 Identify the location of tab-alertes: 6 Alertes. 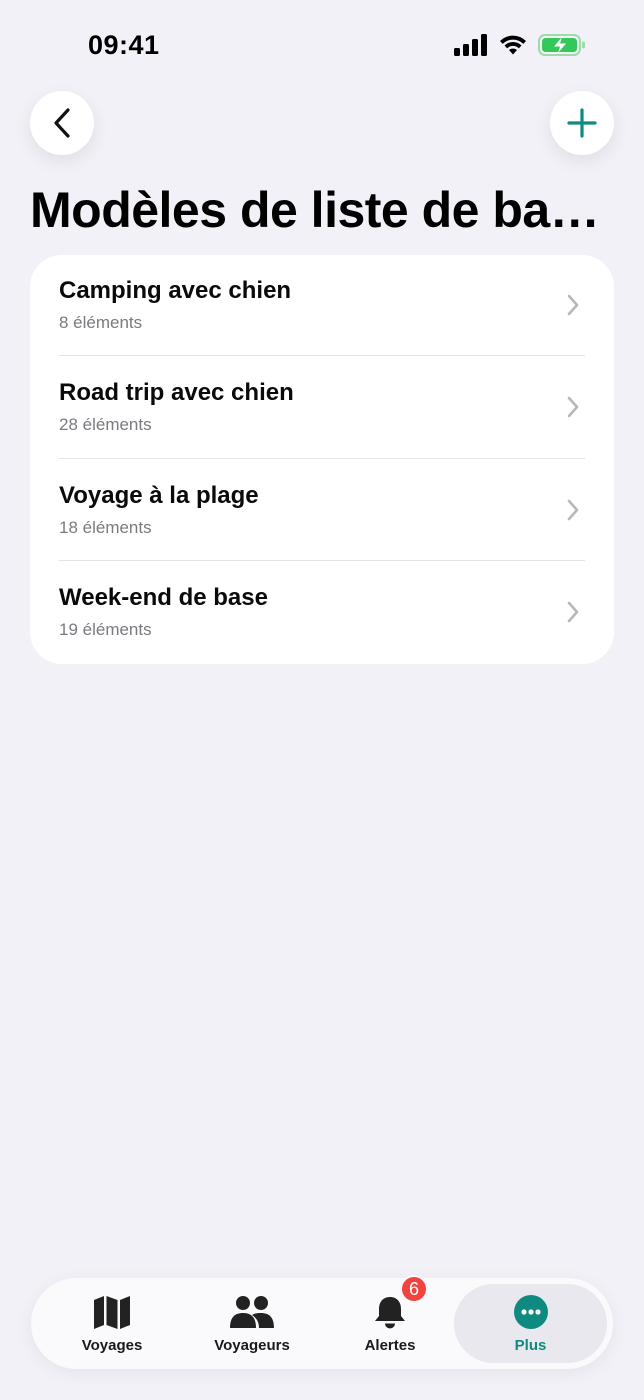
(390, 1322).